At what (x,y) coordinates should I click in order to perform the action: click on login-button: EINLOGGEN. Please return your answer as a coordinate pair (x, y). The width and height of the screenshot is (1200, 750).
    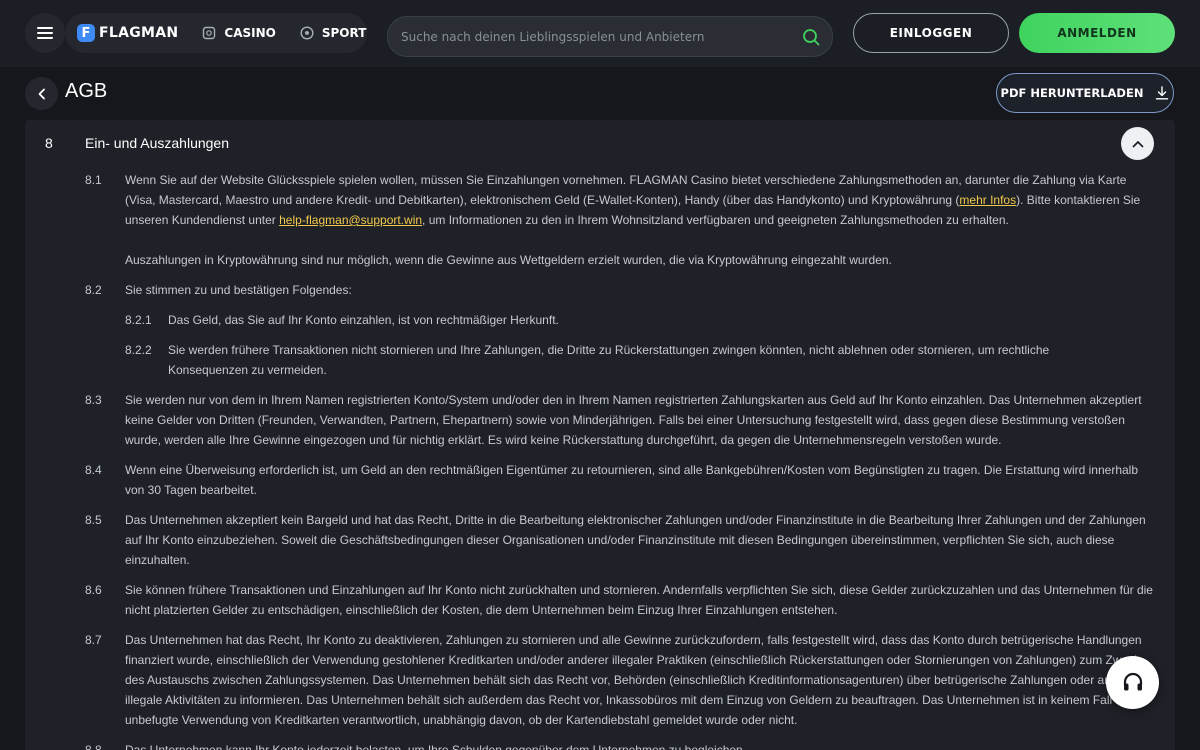
    Looking at the image, I should click on (931, 33).